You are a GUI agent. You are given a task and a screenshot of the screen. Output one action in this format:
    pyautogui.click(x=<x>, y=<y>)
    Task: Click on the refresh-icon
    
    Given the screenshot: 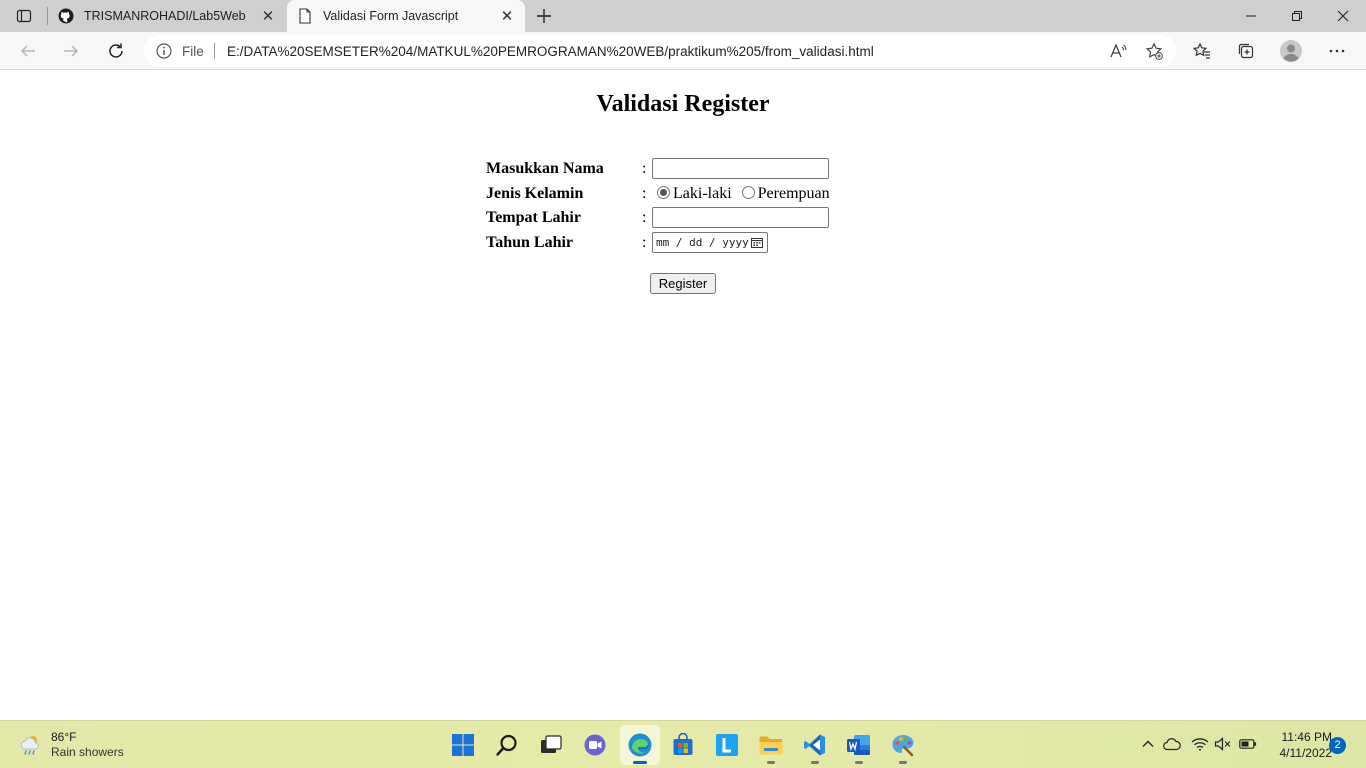 What is the action you would take?
    pyautogui.click(x=116, y=50)
    